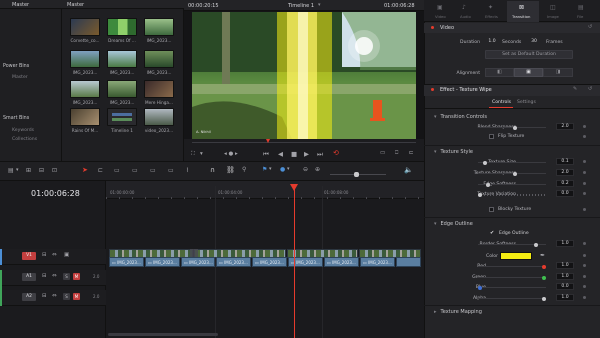 Image resolution: width=600 pixels, height=338 pixels. Describe the element at coordinates (512, 173) in the screenshot. I see `texture-sharpness-slider` at that location.